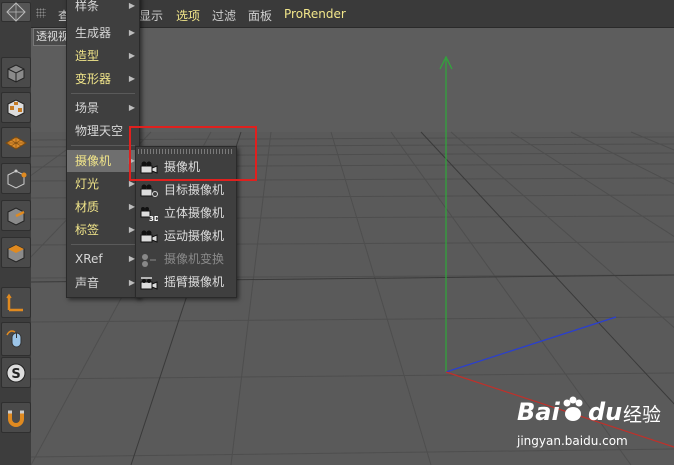 The image size is (674, 465). I want to click on magnet-icon, so click(16, 418).